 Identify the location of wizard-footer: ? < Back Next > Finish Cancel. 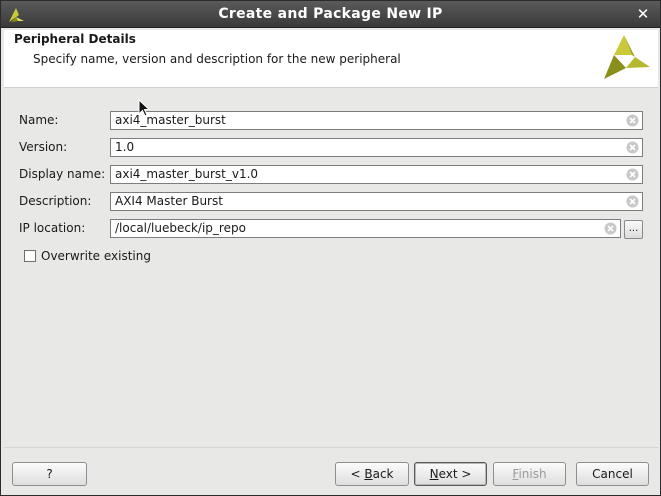
(331, 470).